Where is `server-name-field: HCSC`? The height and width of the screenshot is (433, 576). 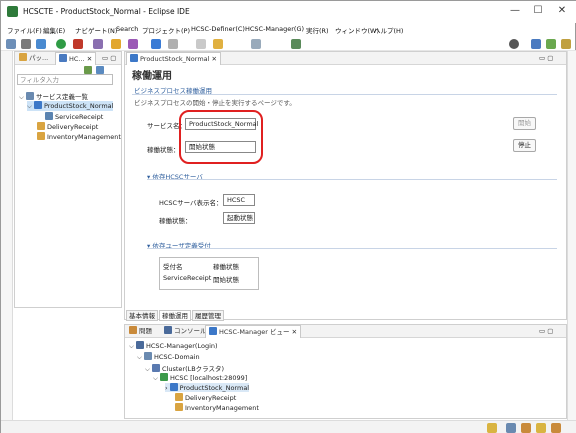
server-name-field: HCSC is located at coordinates (239, 200).